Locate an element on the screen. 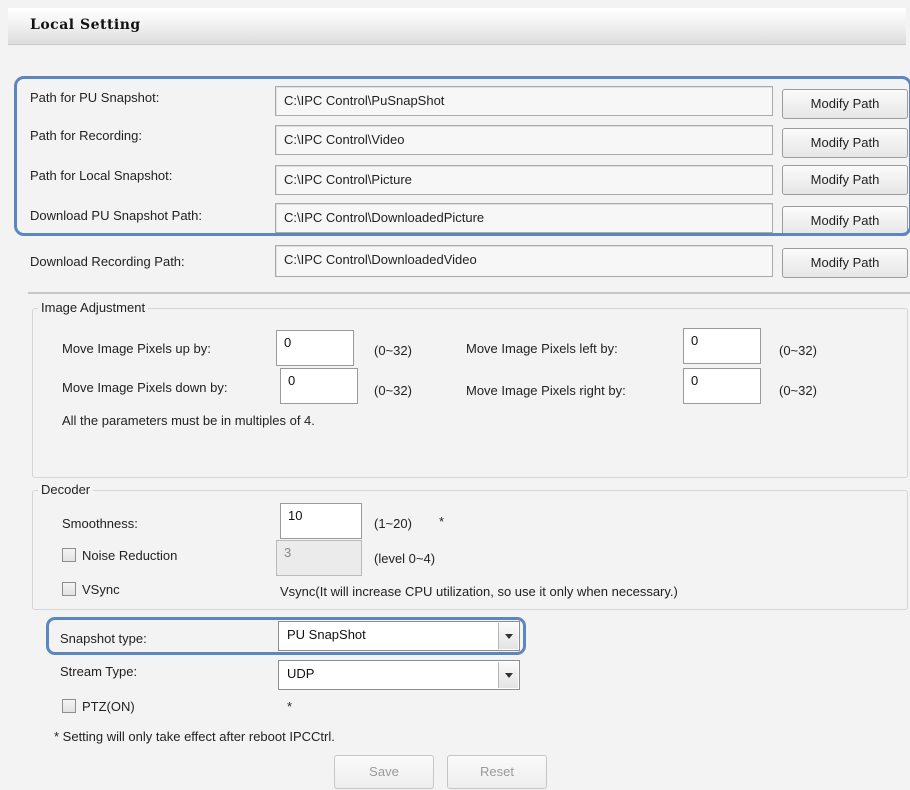 This screenshot has width=910, height=790. snapshot-type-select: PU SnapShot is located at coordinates (399, 636).